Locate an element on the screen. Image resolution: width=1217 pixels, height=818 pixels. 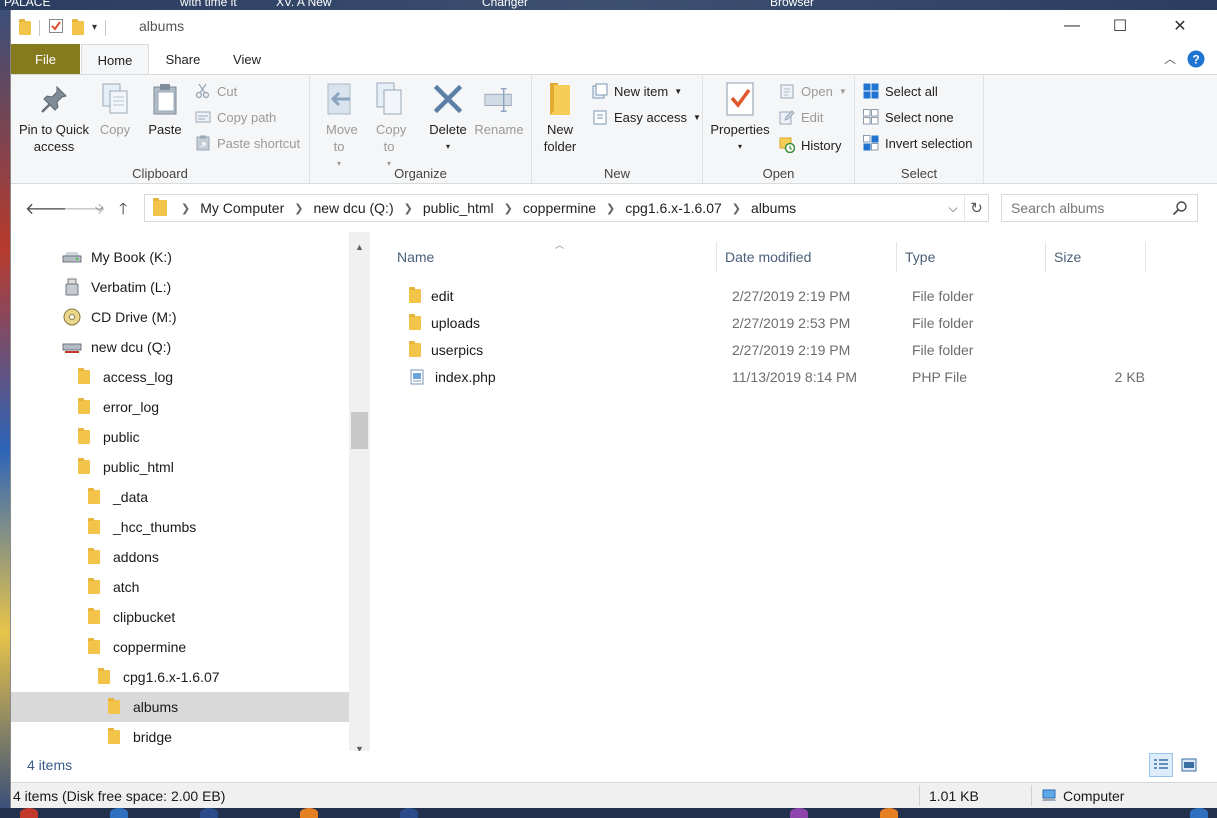
tree-item: cpg1.6.x-1.6.07 is located at coordinates (180, 677).